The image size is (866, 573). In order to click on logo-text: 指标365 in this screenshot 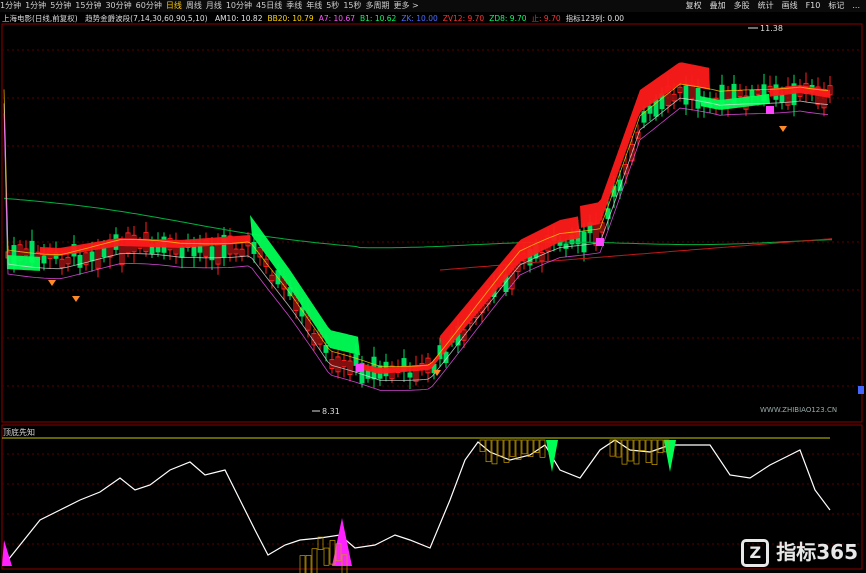, I will do `click(817, 551)`.